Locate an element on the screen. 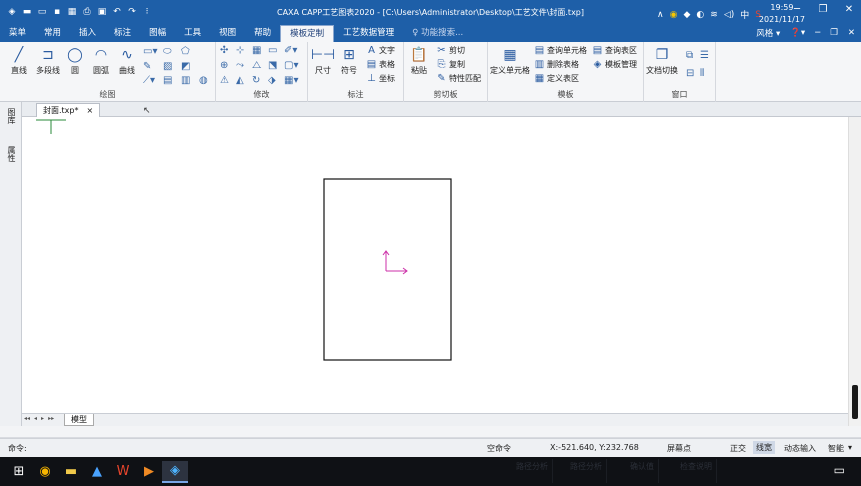 The image size is (861, 486). scale-icon: ▭ is located at coordinates (272, 50).